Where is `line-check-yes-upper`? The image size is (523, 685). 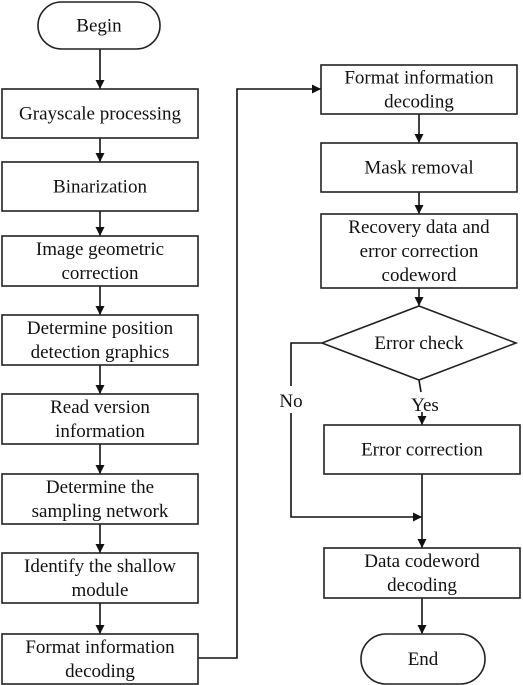 line-check-yes-upper is located at coordinates (420, 386).